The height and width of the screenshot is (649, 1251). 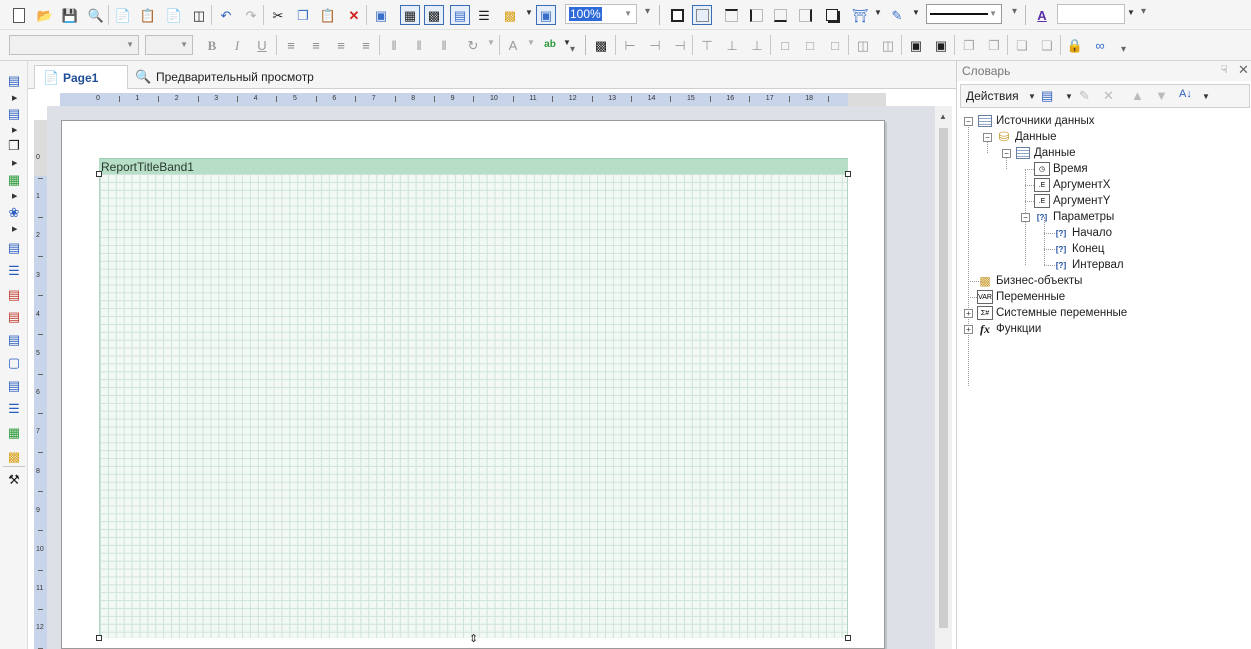 I want to click on style-icon: A, so click(x=1042, y=15).